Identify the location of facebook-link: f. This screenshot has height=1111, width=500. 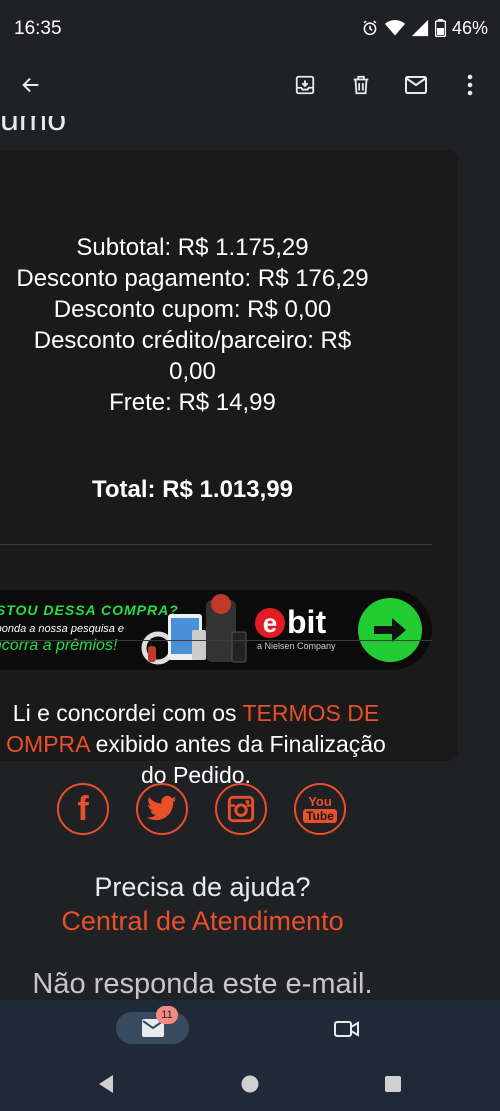
(83, 809).